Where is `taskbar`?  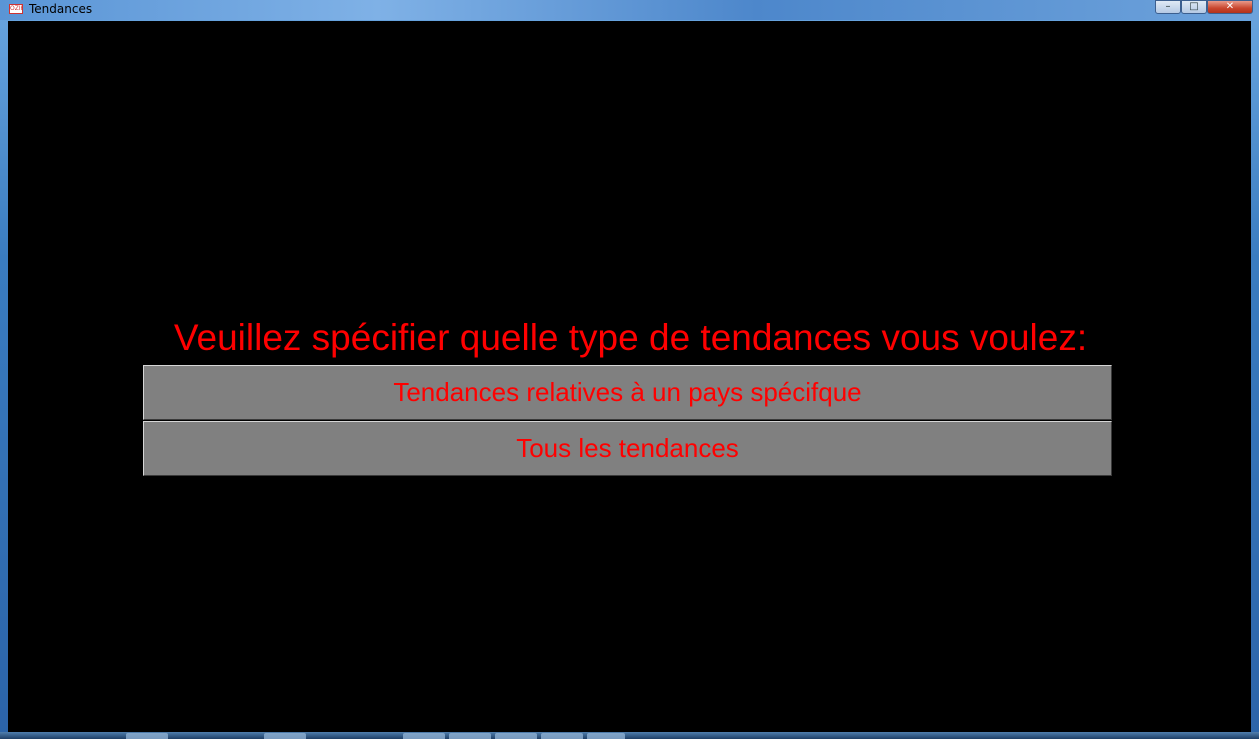 taskbar is located at coordinates (629, 735).